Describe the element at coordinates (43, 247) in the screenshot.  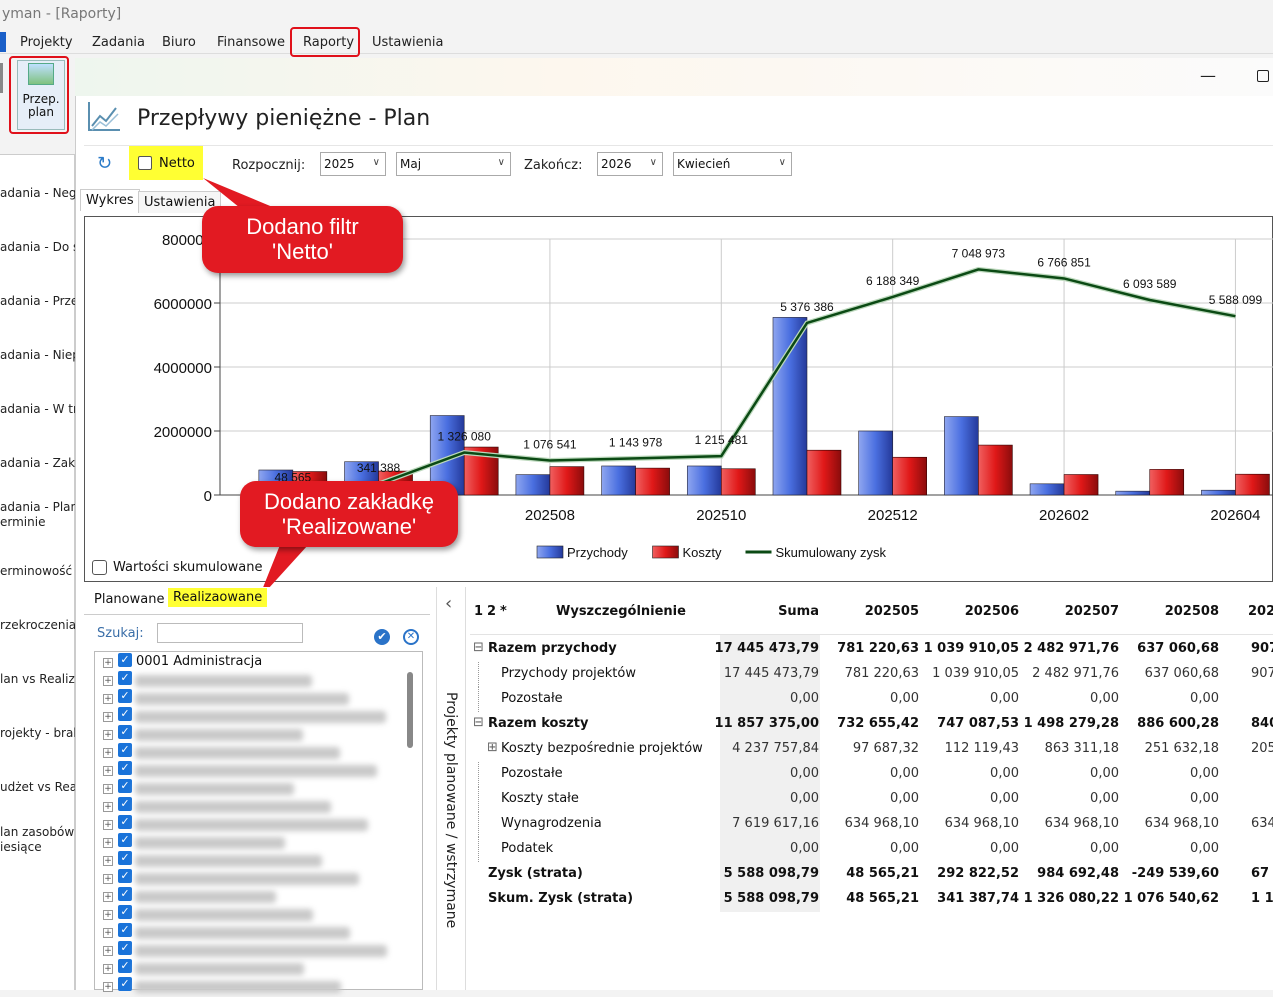
I see `report-list-item: adania - Do sp` at that location.